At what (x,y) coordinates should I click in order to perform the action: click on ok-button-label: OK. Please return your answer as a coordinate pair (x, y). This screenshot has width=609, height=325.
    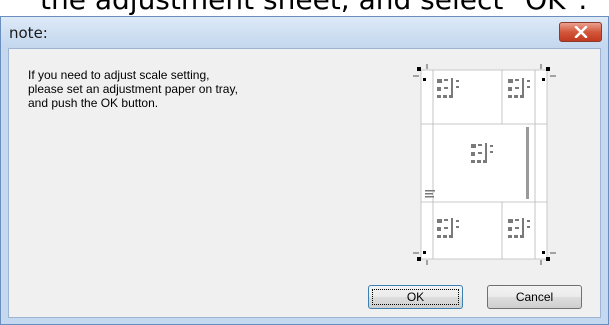
    Looking at the image, I should click on (415, 297).